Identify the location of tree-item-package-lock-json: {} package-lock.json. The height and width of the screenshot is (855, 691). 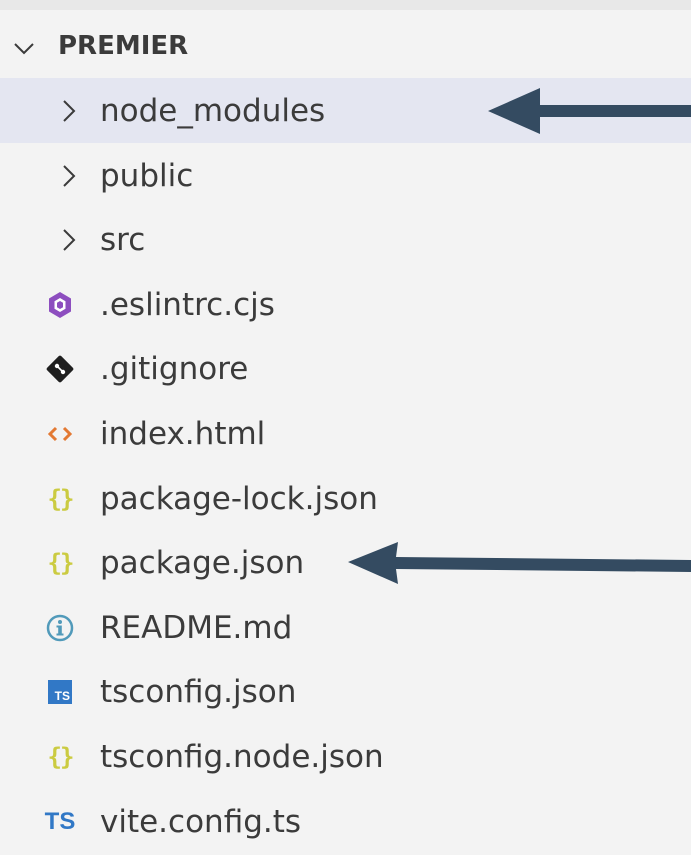
(345, 498).